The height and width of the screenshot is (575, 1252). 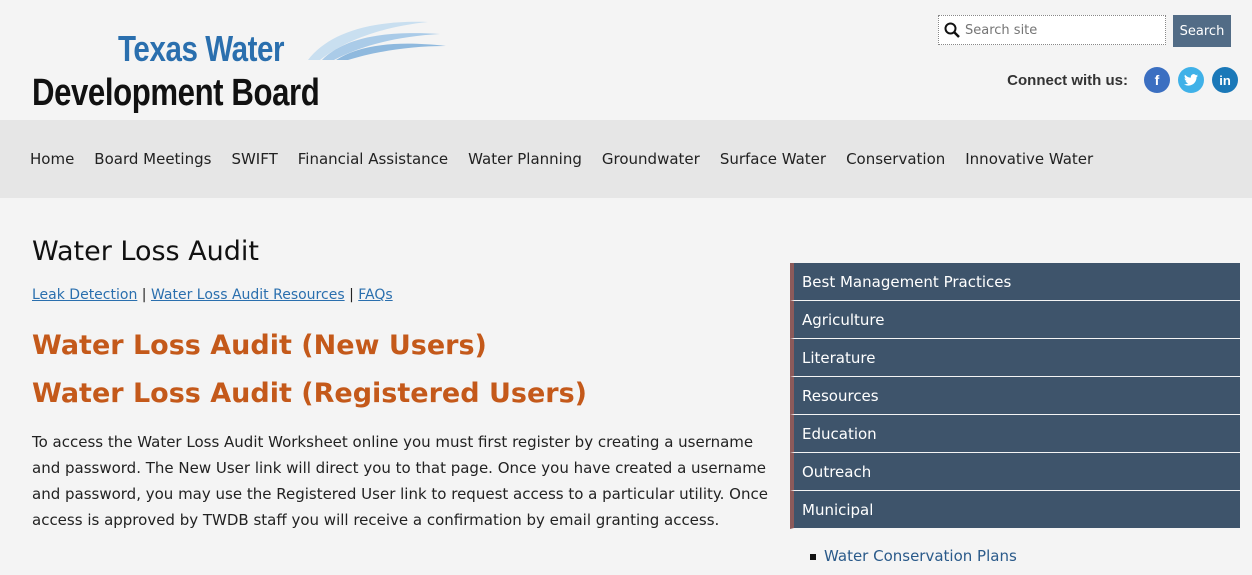 What do you see at coordinates (201, 48) in the screenshot?
I see `logo-text-texas-water: Texas Water` at bounding box center [201, 48].